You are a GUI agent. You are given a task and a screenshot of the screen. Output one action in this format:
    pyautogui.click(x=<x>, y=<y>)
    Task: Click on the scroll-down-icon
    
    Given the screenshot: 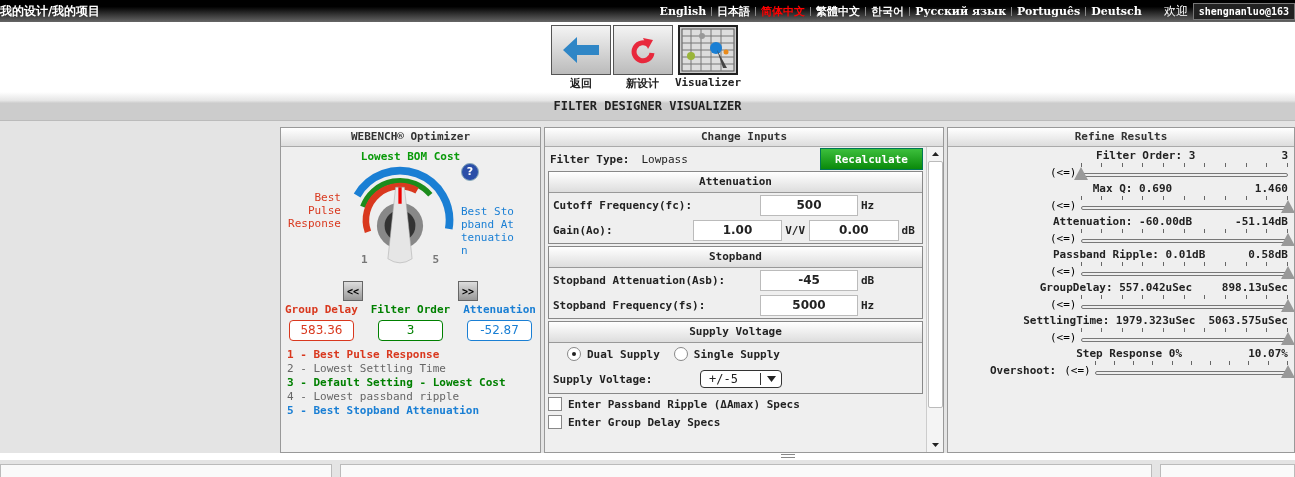 What is the action you would take?
    pyautogui.click(x=935, y=445)
    